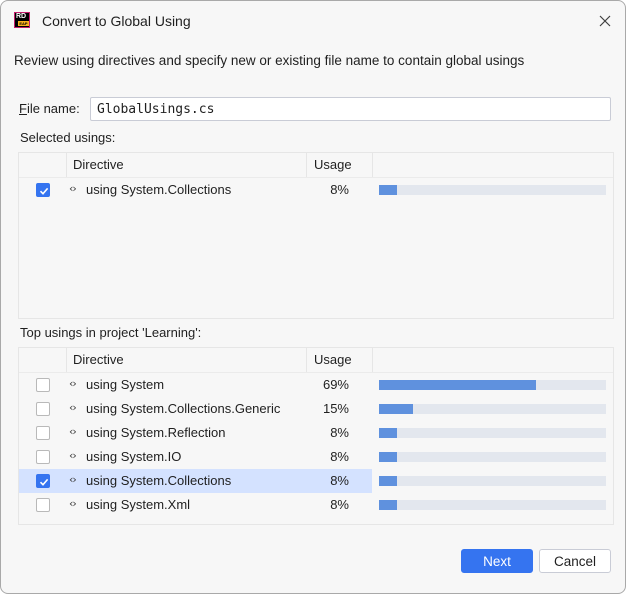 Image resolution: width=626 pixels, height=594 pixels. Describe the element at coordinates (23, 23) in the screenshot. I see `app-logo-badge: EAP` at that location.